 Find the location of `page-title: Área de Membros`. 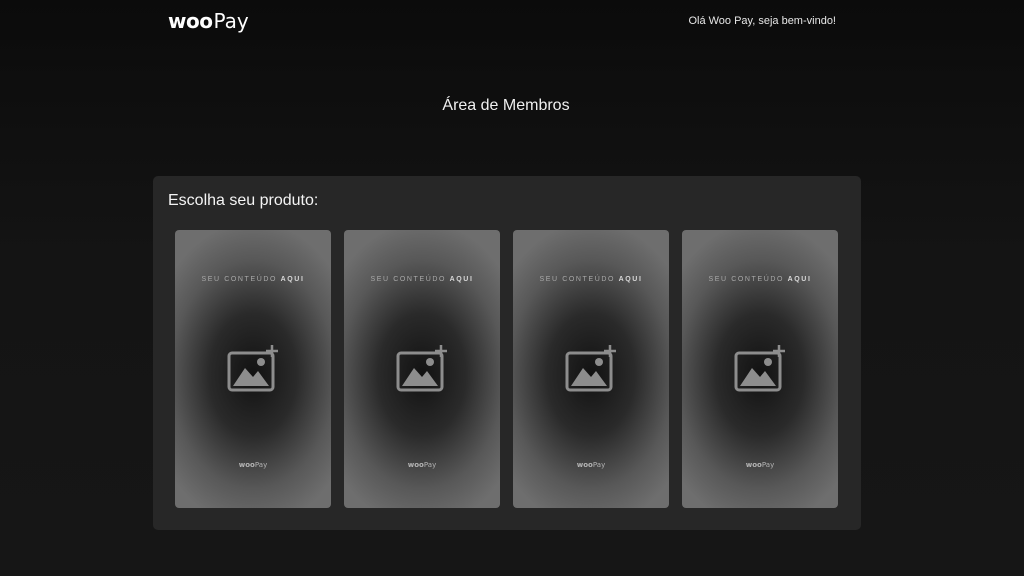

page-title: Área de Membros is located at coordinates (506, 105).